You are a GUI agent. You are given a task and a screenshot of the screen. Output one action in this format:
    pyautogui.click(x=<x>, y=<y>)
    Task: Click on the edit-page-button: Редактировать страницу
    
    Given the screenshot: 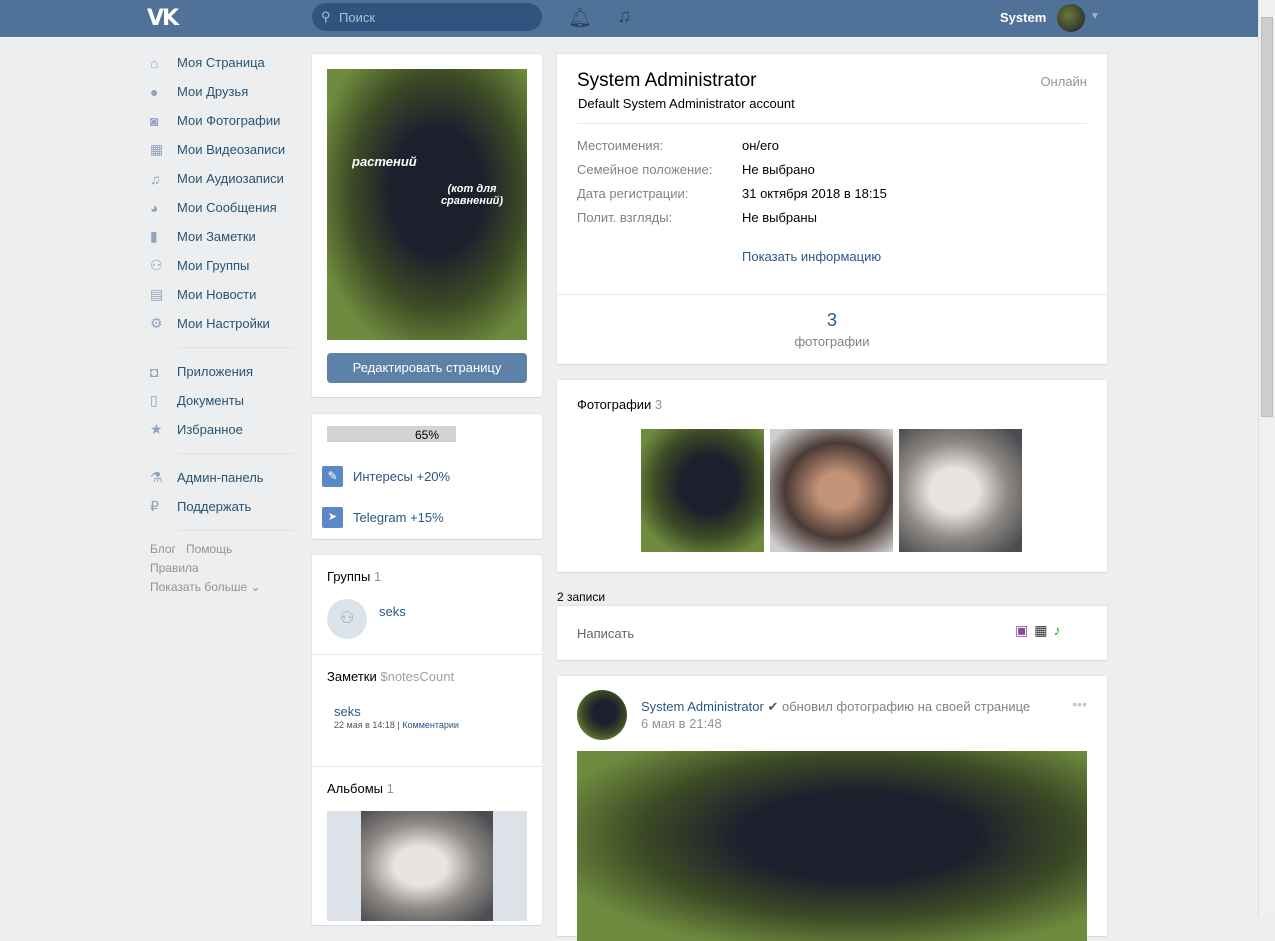 What is the action you would take?
    pyautogui.click(x=427, y=368)
    